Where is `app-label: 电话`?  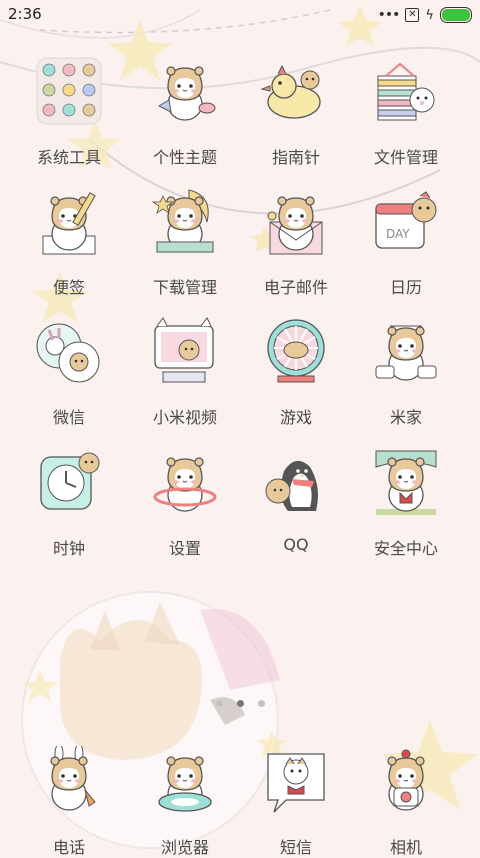
app-label: 电话 is located at coordinates (68, 847).